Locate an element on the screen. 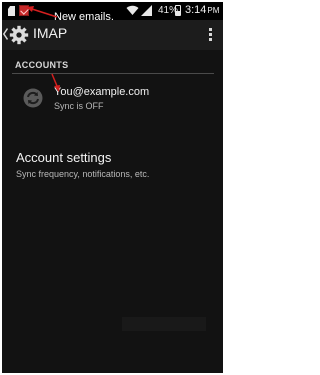  account-sync-status: Sync is OFF is located at coordinates (79, 106).